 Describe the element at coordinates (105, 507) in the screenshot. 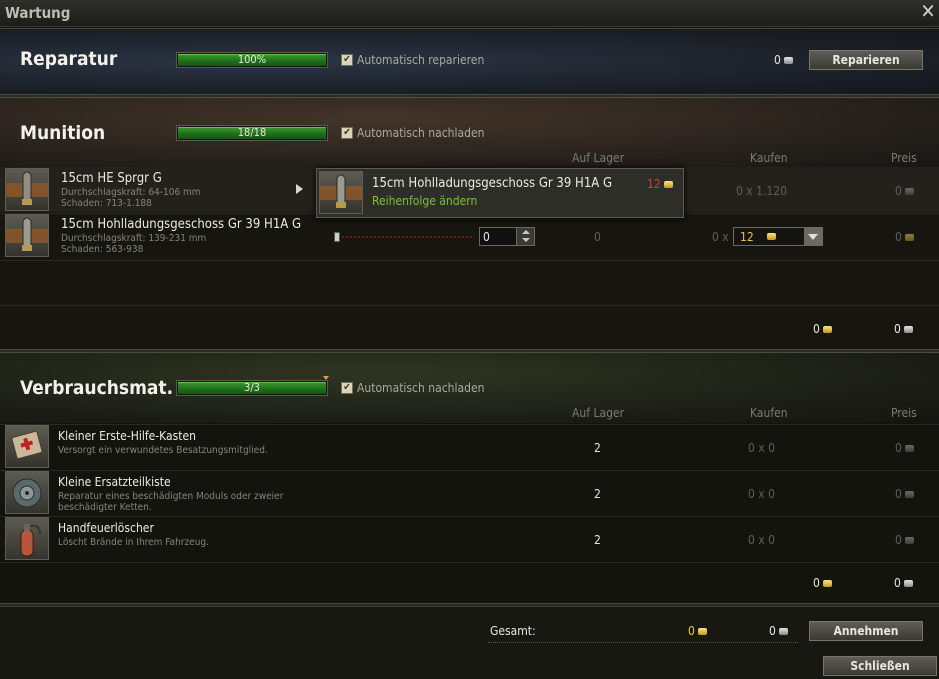

I see `consumable-description-line2: beschädigter Ketten.` at that location.